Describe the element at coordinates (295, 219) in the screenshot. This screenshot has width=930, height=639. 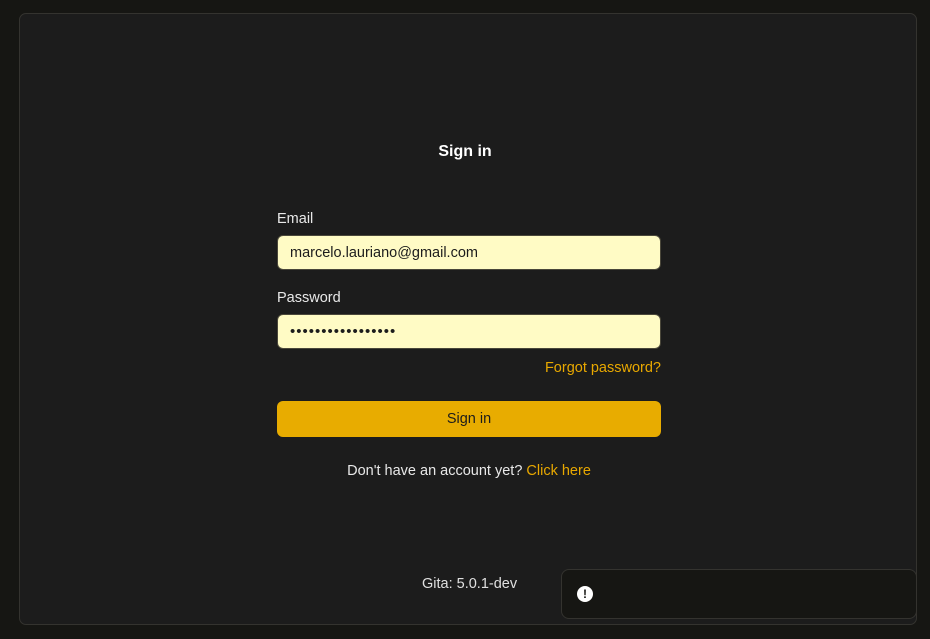
I see `email-label: Email` at that location.